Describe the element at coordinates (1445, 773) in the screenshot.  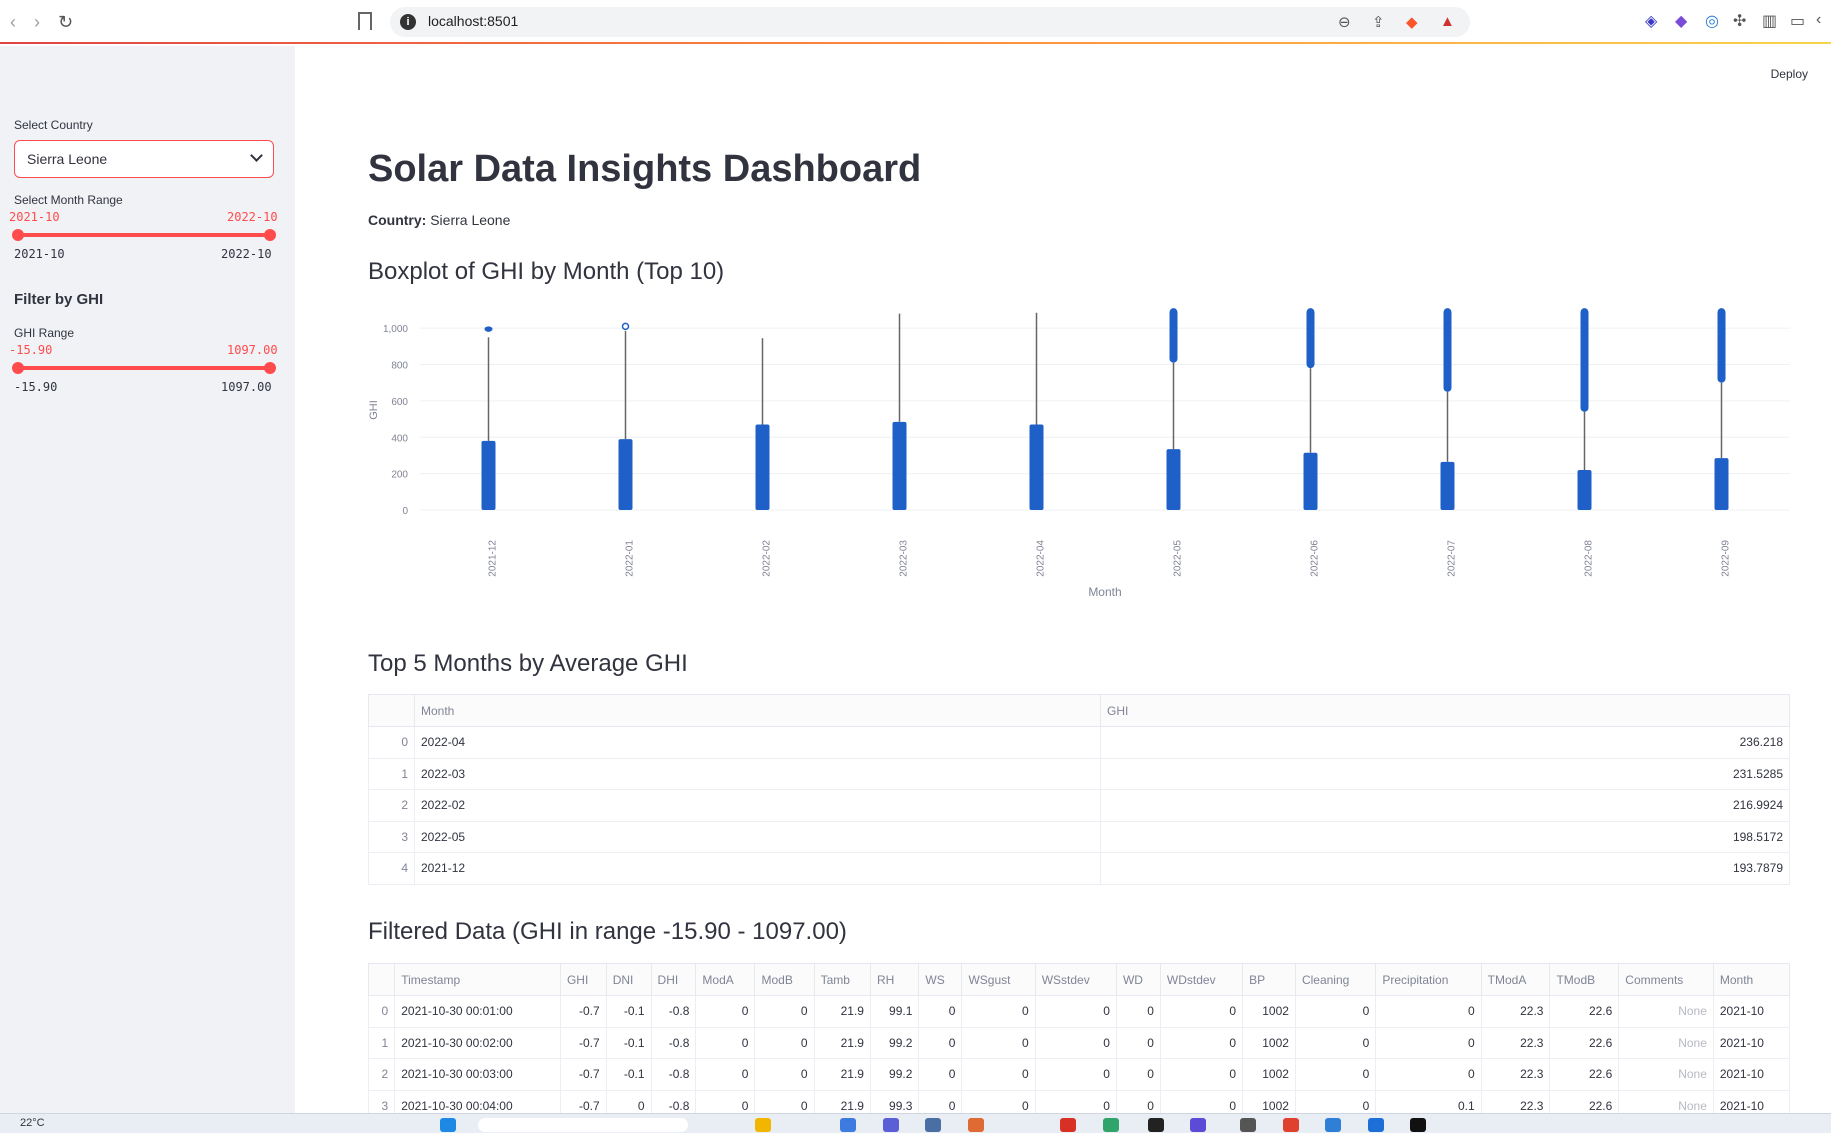
I see `table-cell: 231.5285` at that location.